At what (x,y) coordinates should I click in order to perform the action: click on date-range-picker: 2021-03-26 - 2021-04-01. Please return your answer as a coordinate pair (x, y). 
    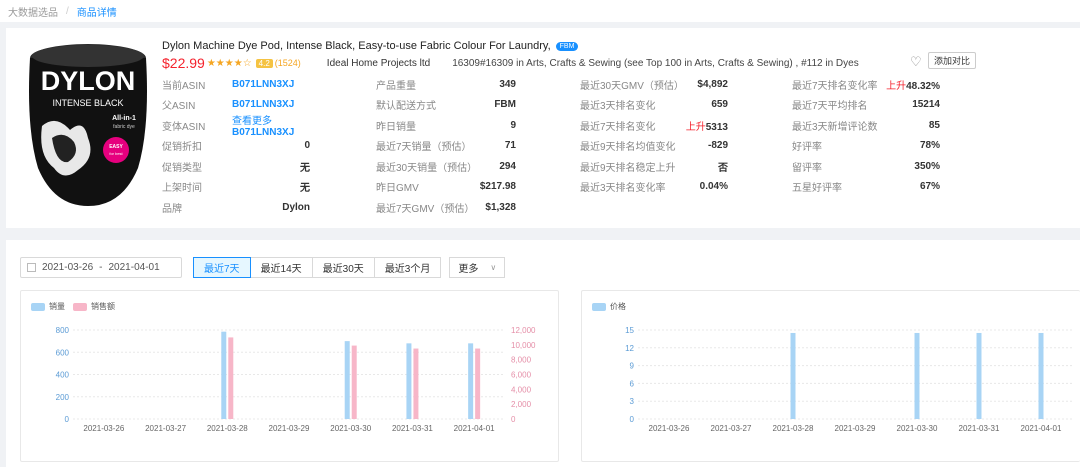
    Looking at the image, I should click on (101, 267).